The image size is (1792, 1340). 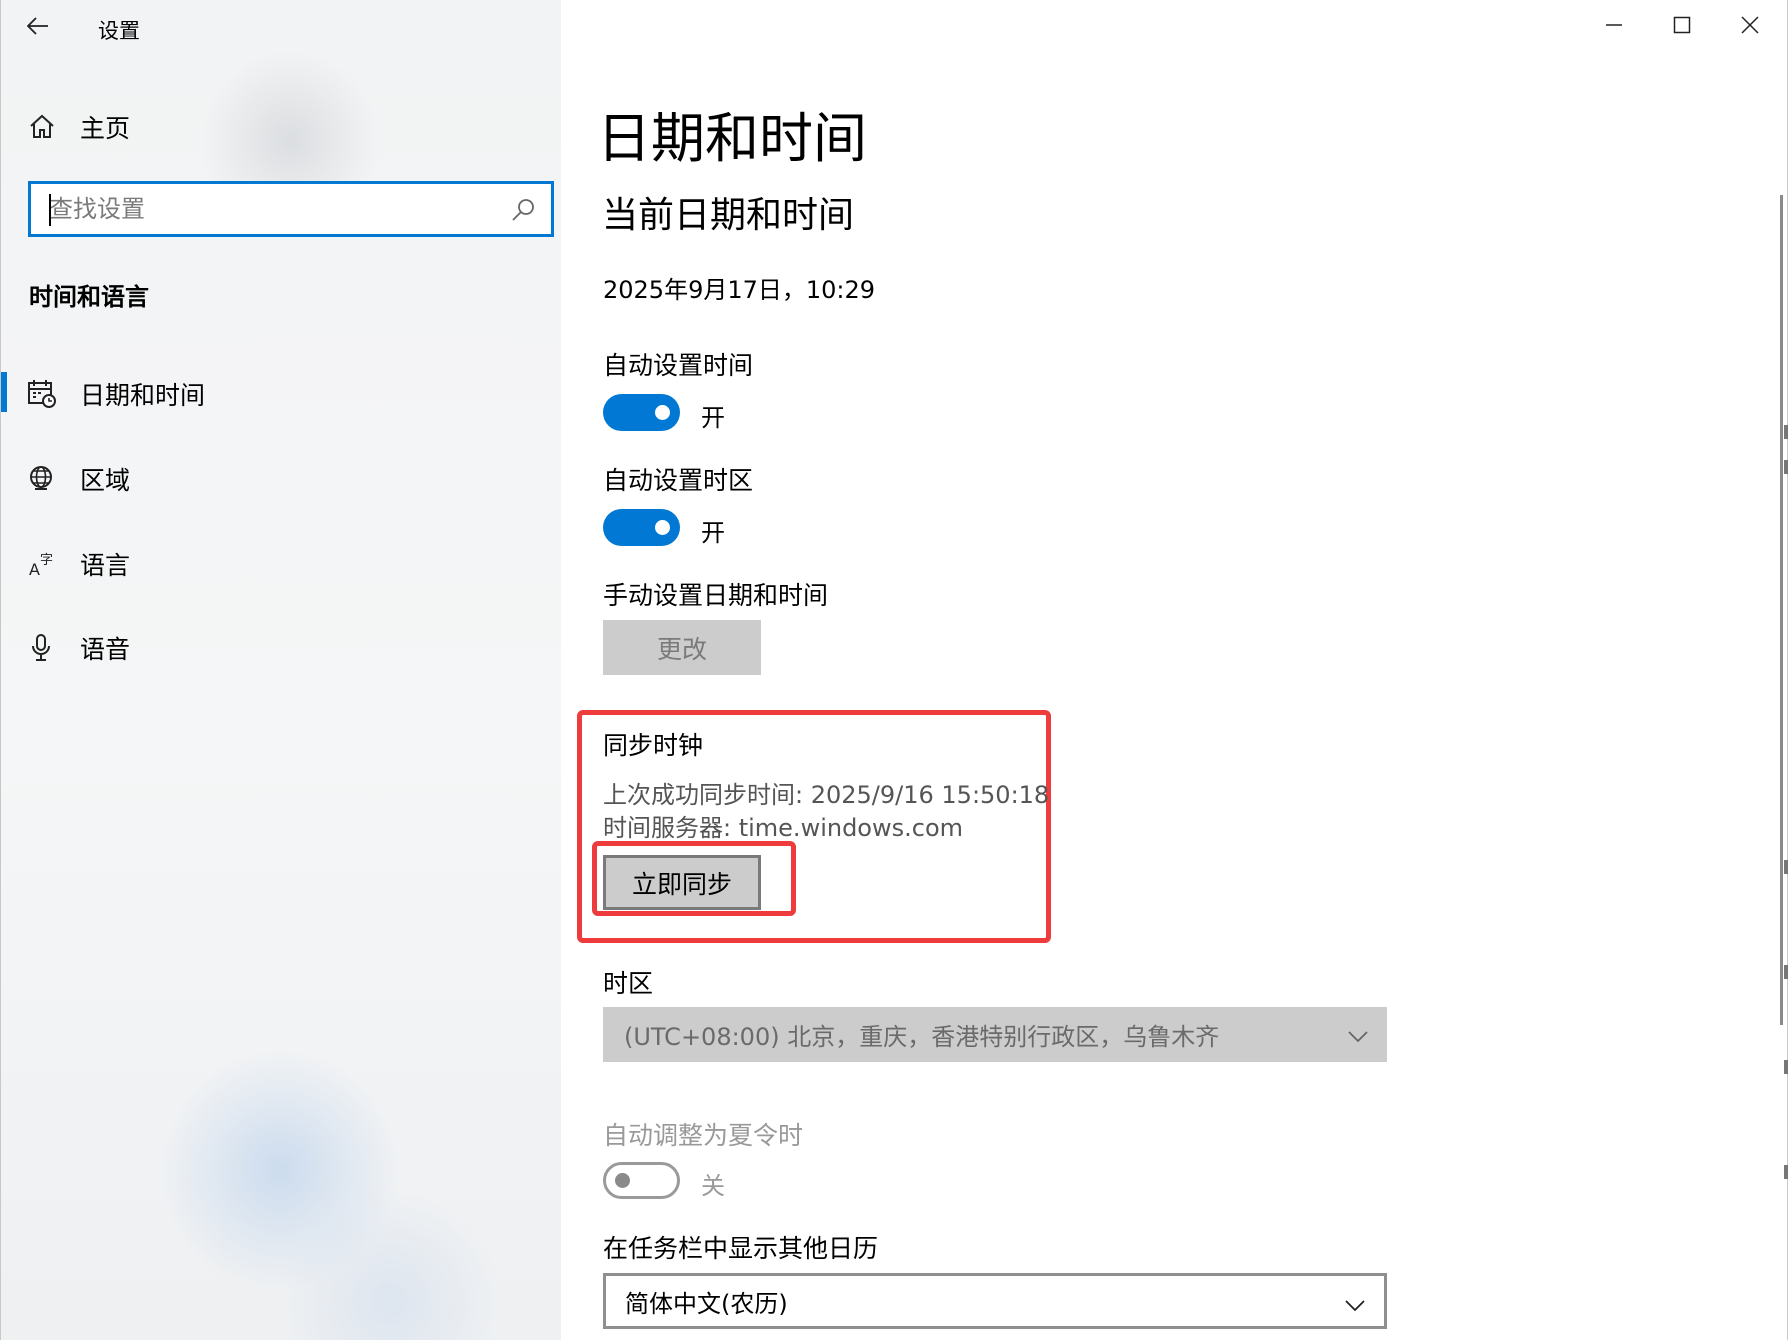 What do you see at coordinates (78, 648) in the screenshot?
I see `sidebar-item-speech: 语音` at bounding box center [78, 648].